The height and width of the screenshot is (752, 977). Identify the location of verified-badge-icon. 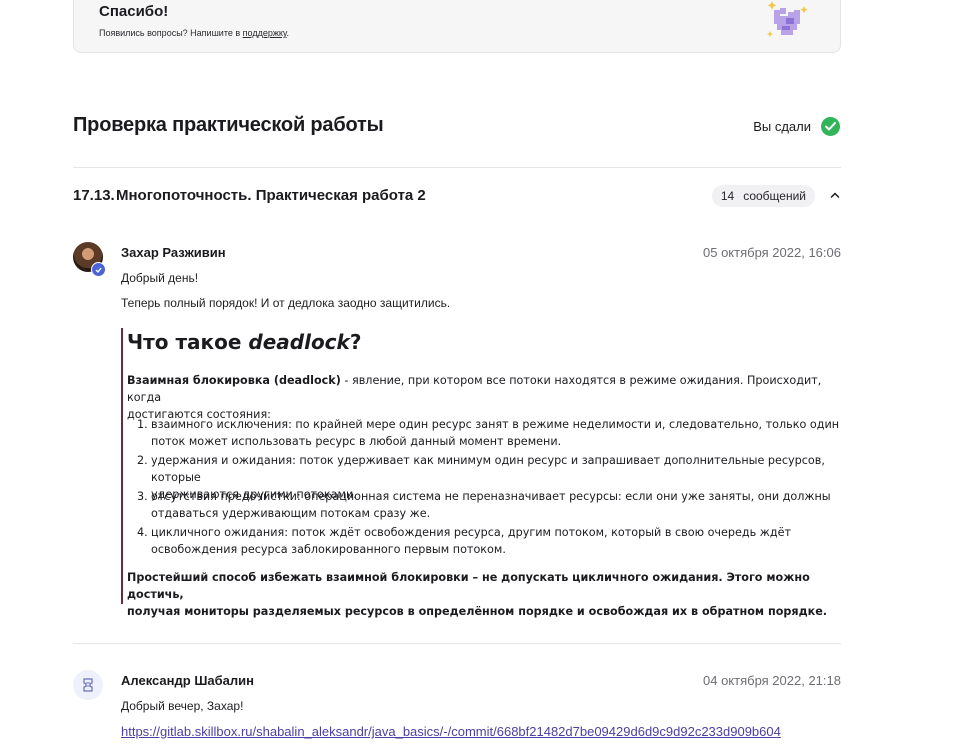
(98, 269).